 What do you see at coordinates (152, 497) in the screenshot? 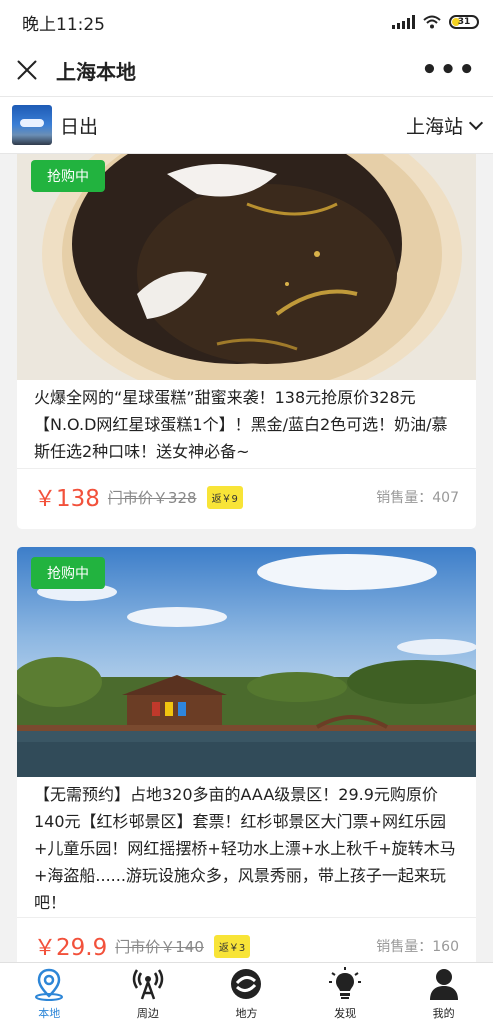
I see `original-price: 门市价￥328` at bounding box center [152, 497].